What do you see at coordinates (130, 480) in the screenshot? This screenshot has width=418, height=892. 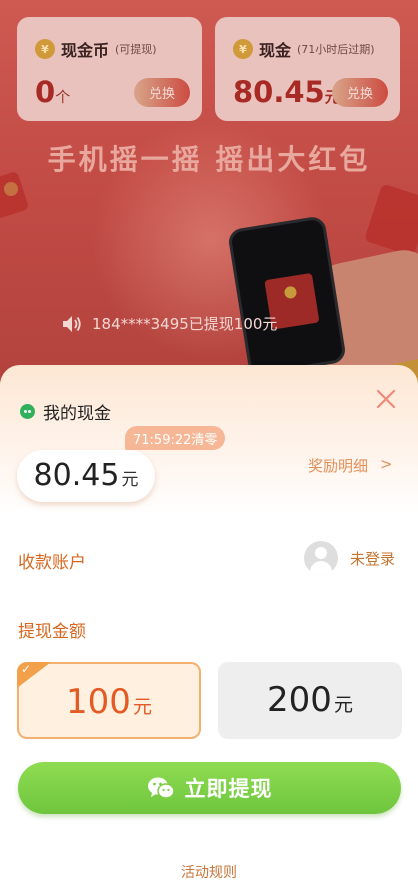 I see `balance-unit: 元` at bounding box center [130, 480].